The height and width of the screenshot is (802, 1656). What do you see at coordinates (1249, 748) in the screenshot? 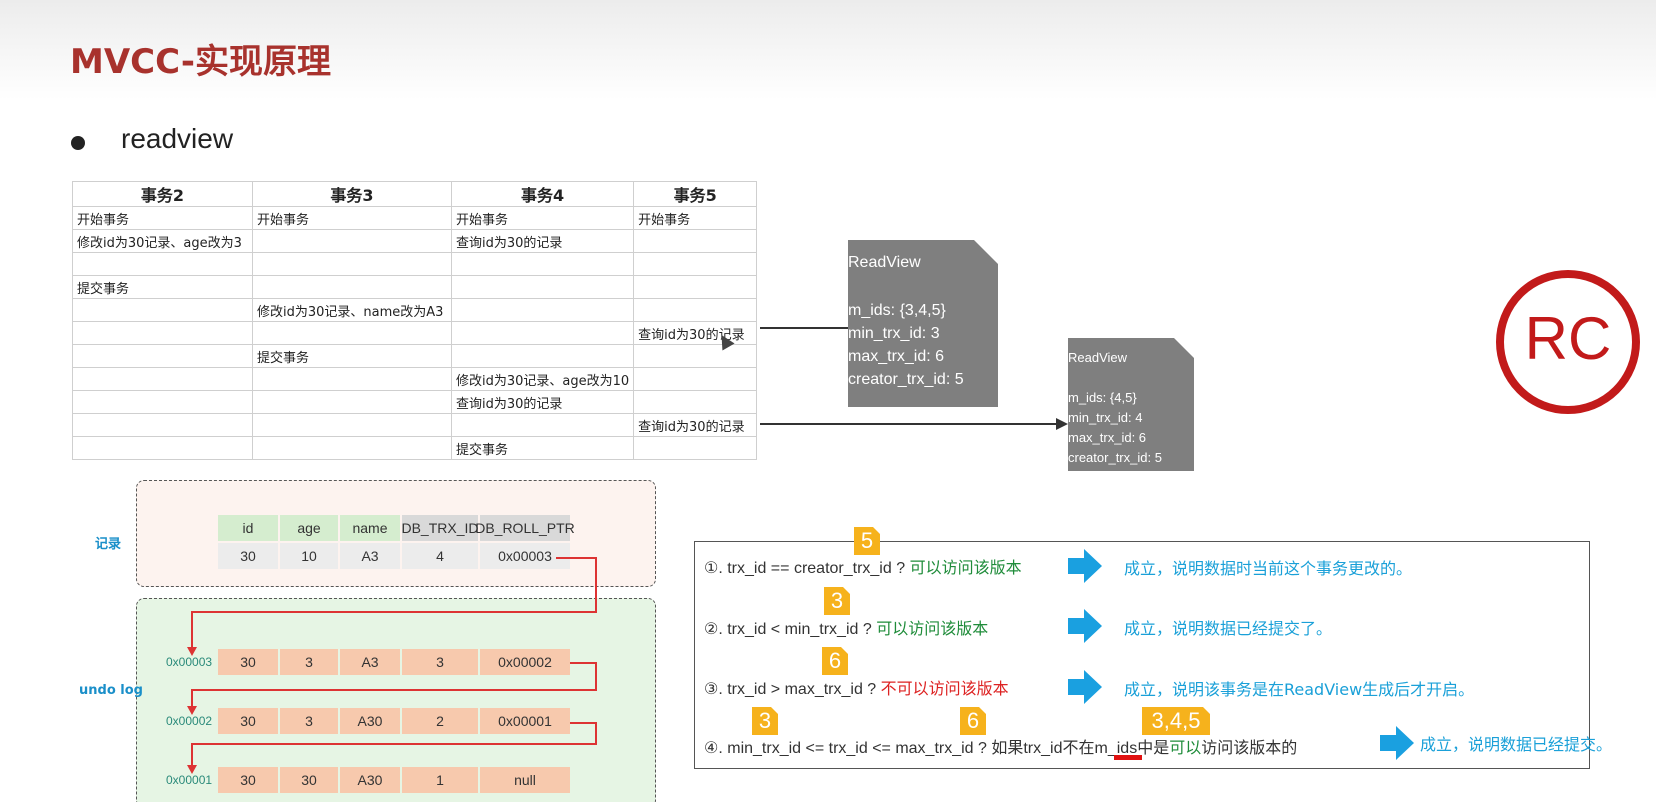
I see `rule-4-suffix: 访问该版本的` at bounding box center [1249, 748].